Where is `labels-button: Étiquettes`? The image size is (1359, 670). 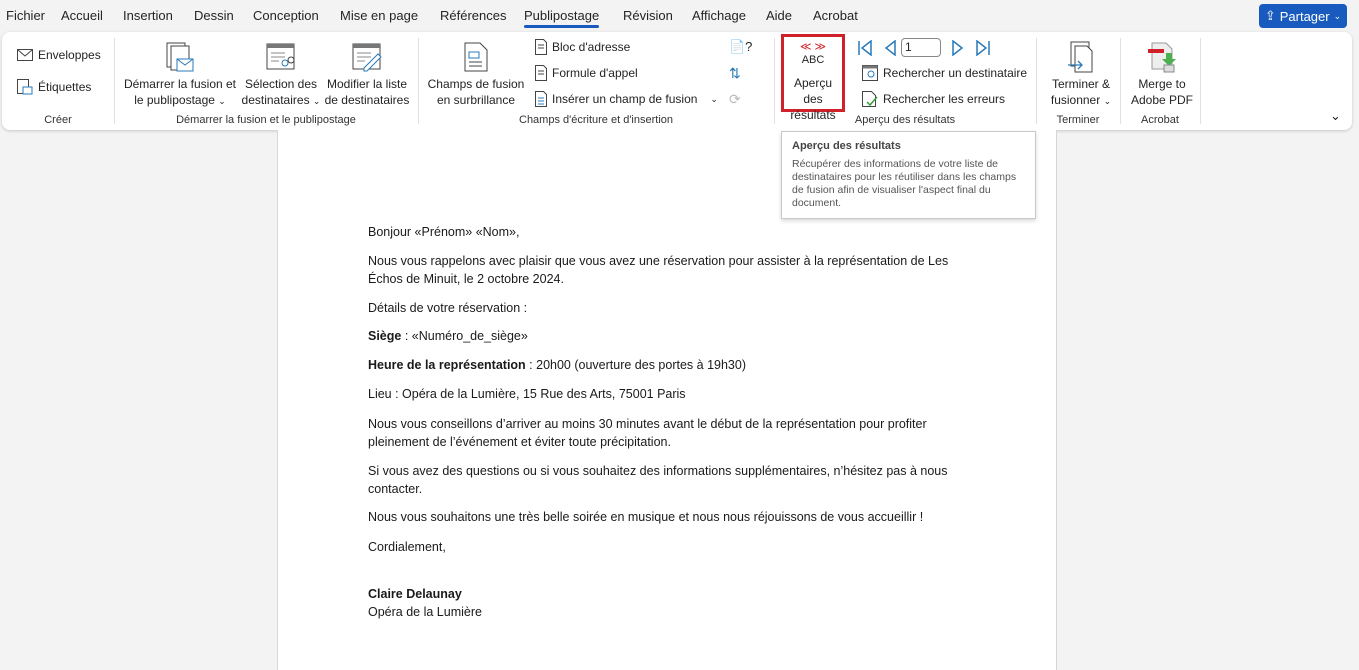 labels-button: Étiquettes is located at coordinates (54, 87).